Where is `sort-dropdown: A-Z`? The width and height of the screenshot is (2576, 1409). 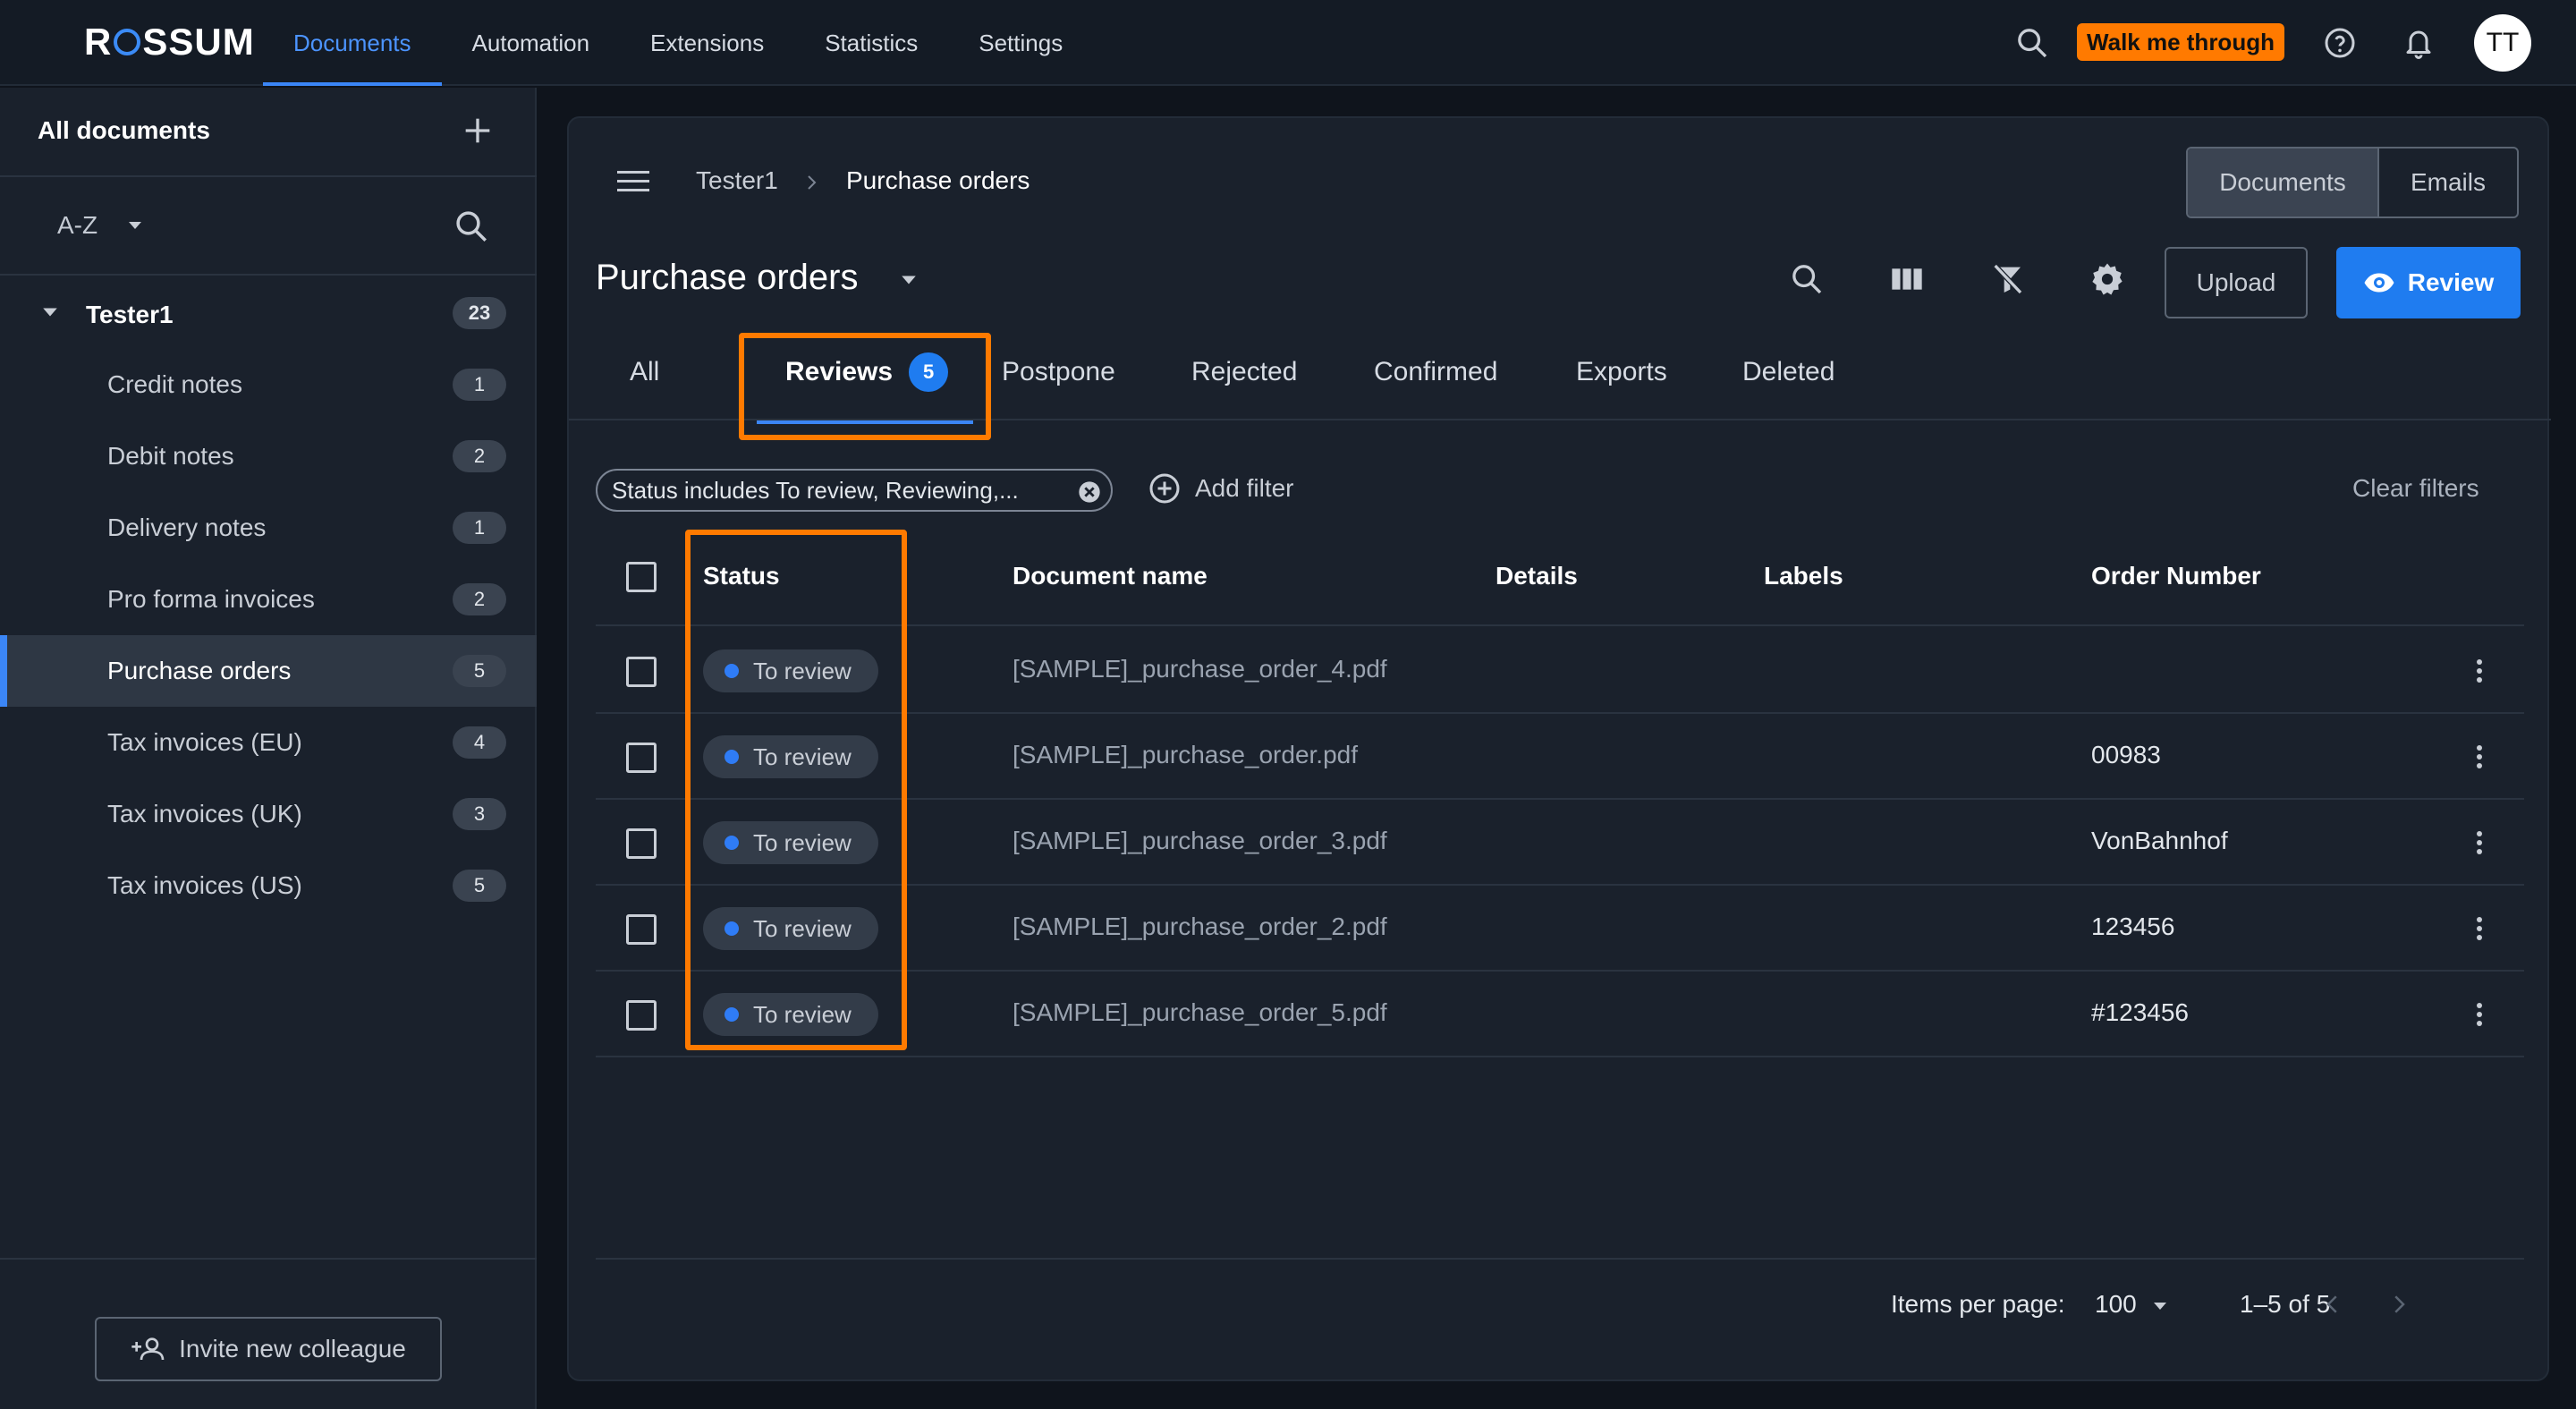 sort-dropdown: A-Z is located at coordinates (77, 226).